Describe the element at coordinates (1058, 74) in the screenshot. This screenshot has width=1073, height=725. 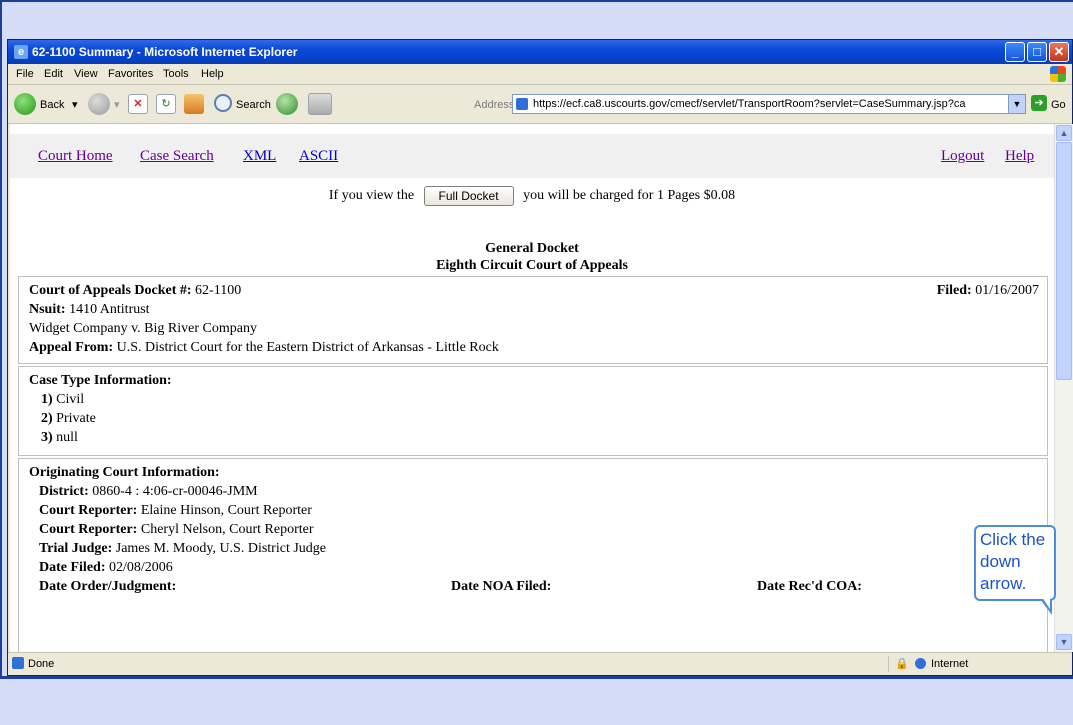
I see `windows-logo-icon` at that location.